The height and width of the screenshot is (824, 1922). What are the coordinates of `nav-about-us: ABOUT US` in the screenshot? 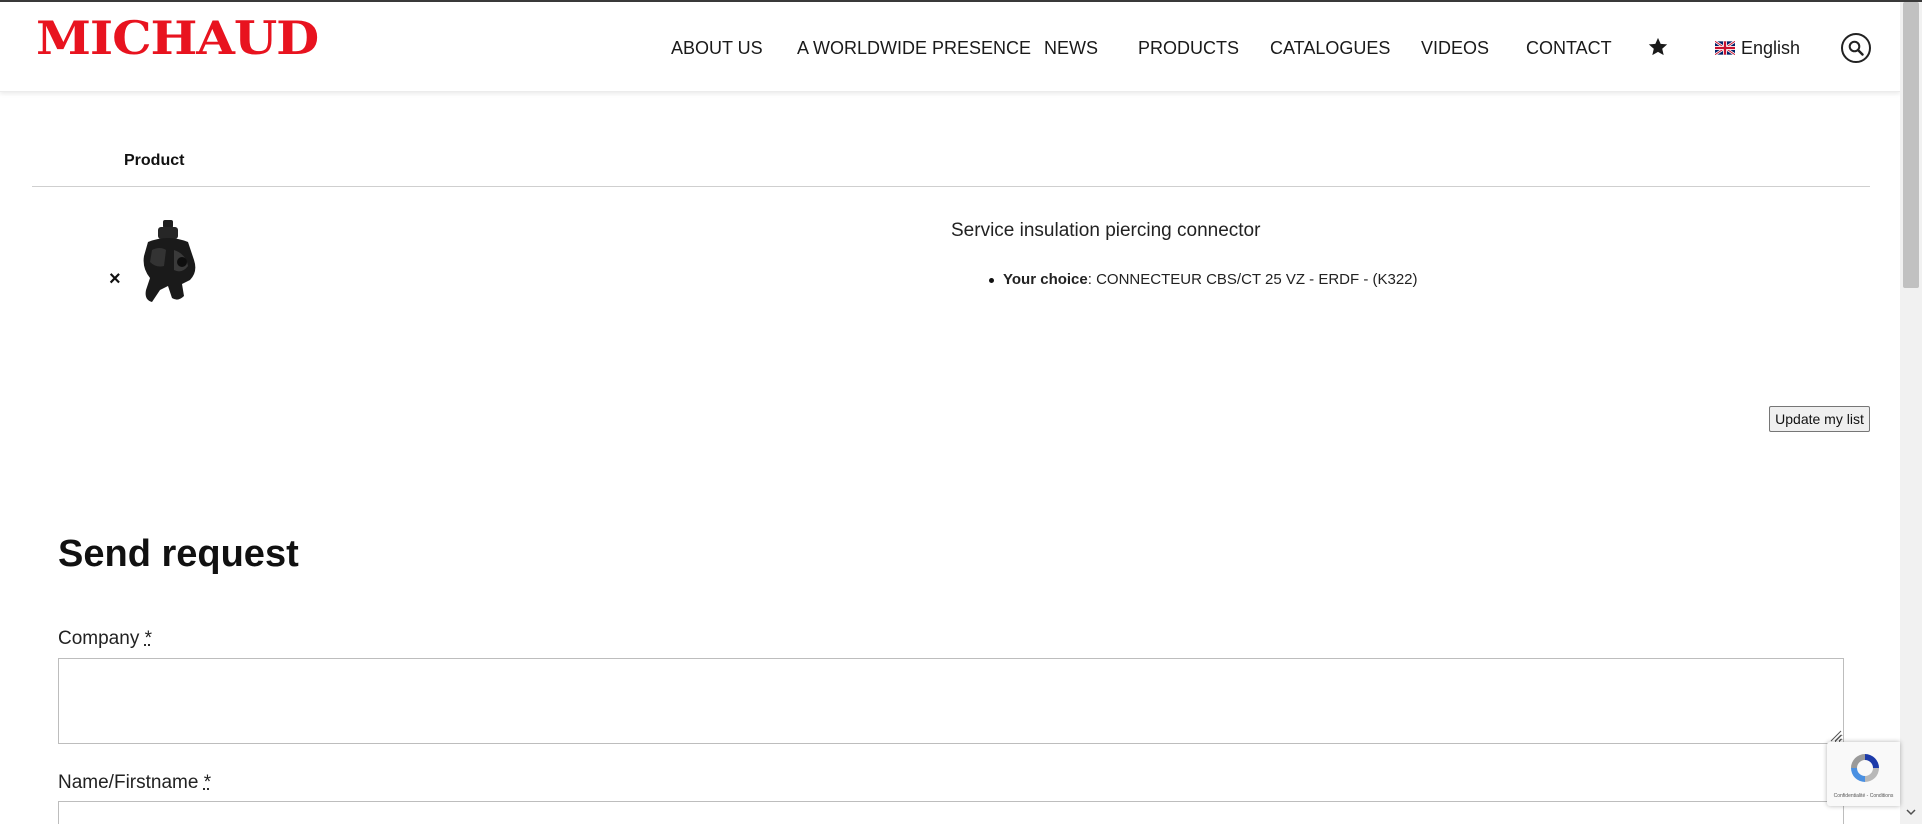 It's located at (717, 48).